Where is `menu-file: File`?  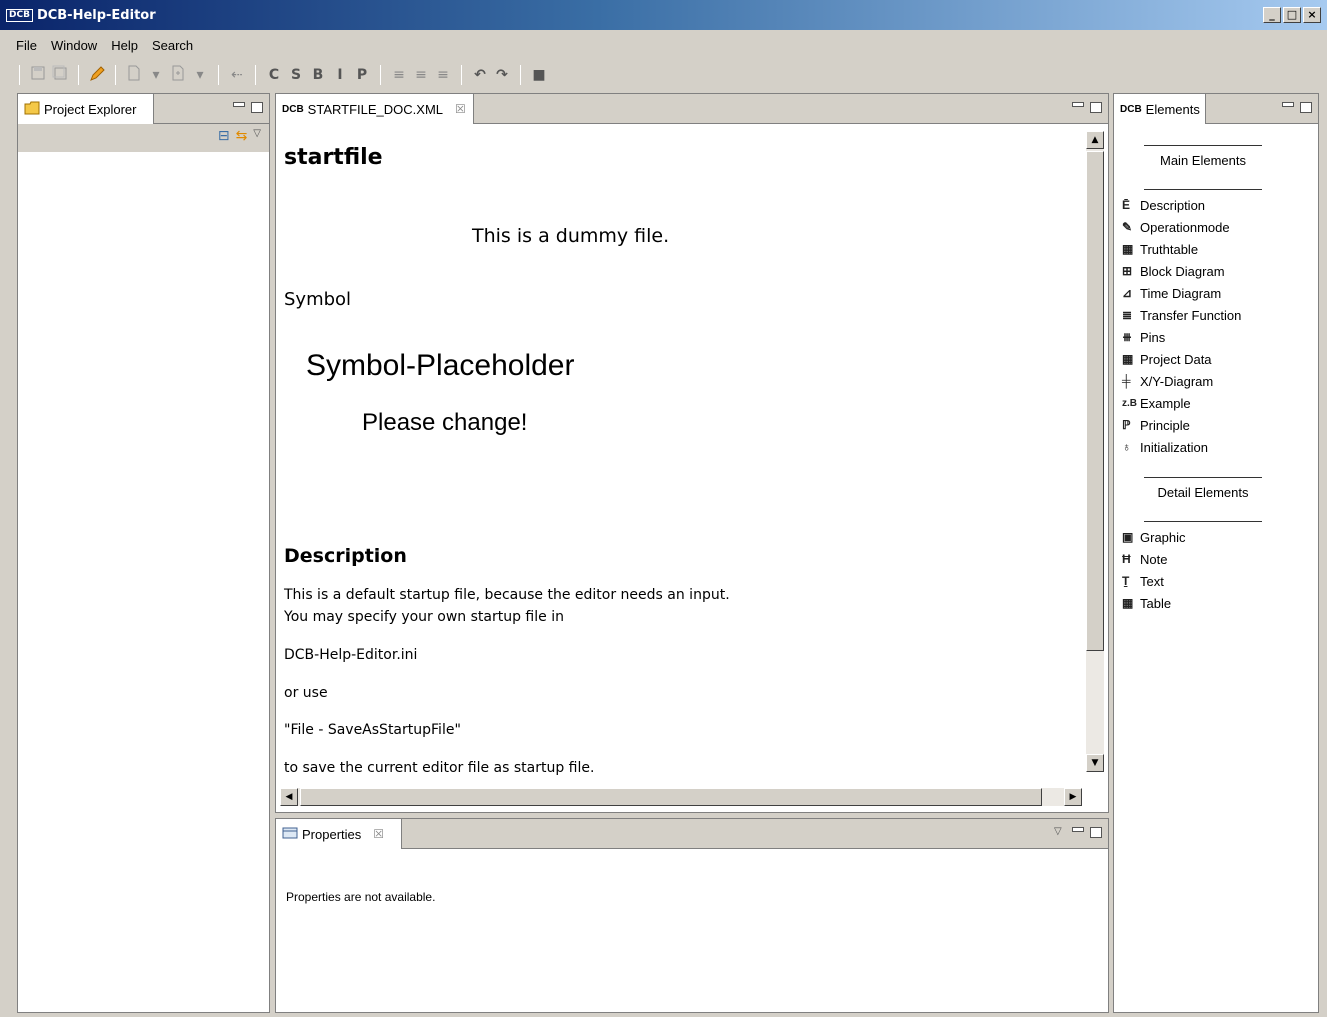
menu-file: File is located at coordinates (26, 45).